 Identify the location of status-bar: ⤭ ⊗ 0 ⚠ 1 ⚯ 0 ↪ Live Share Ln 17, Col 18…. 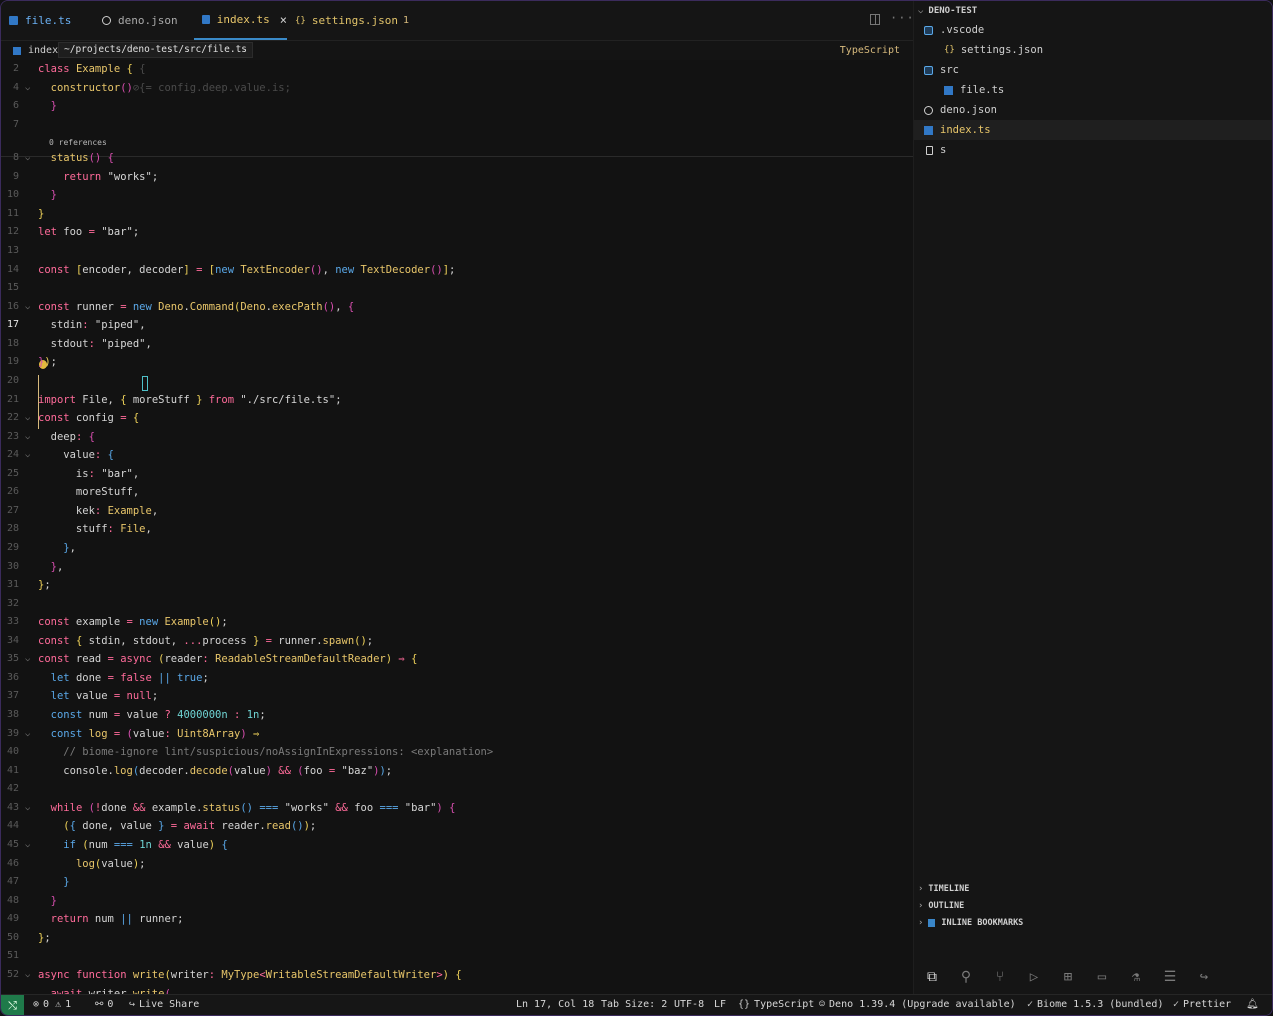
(636, 1004).